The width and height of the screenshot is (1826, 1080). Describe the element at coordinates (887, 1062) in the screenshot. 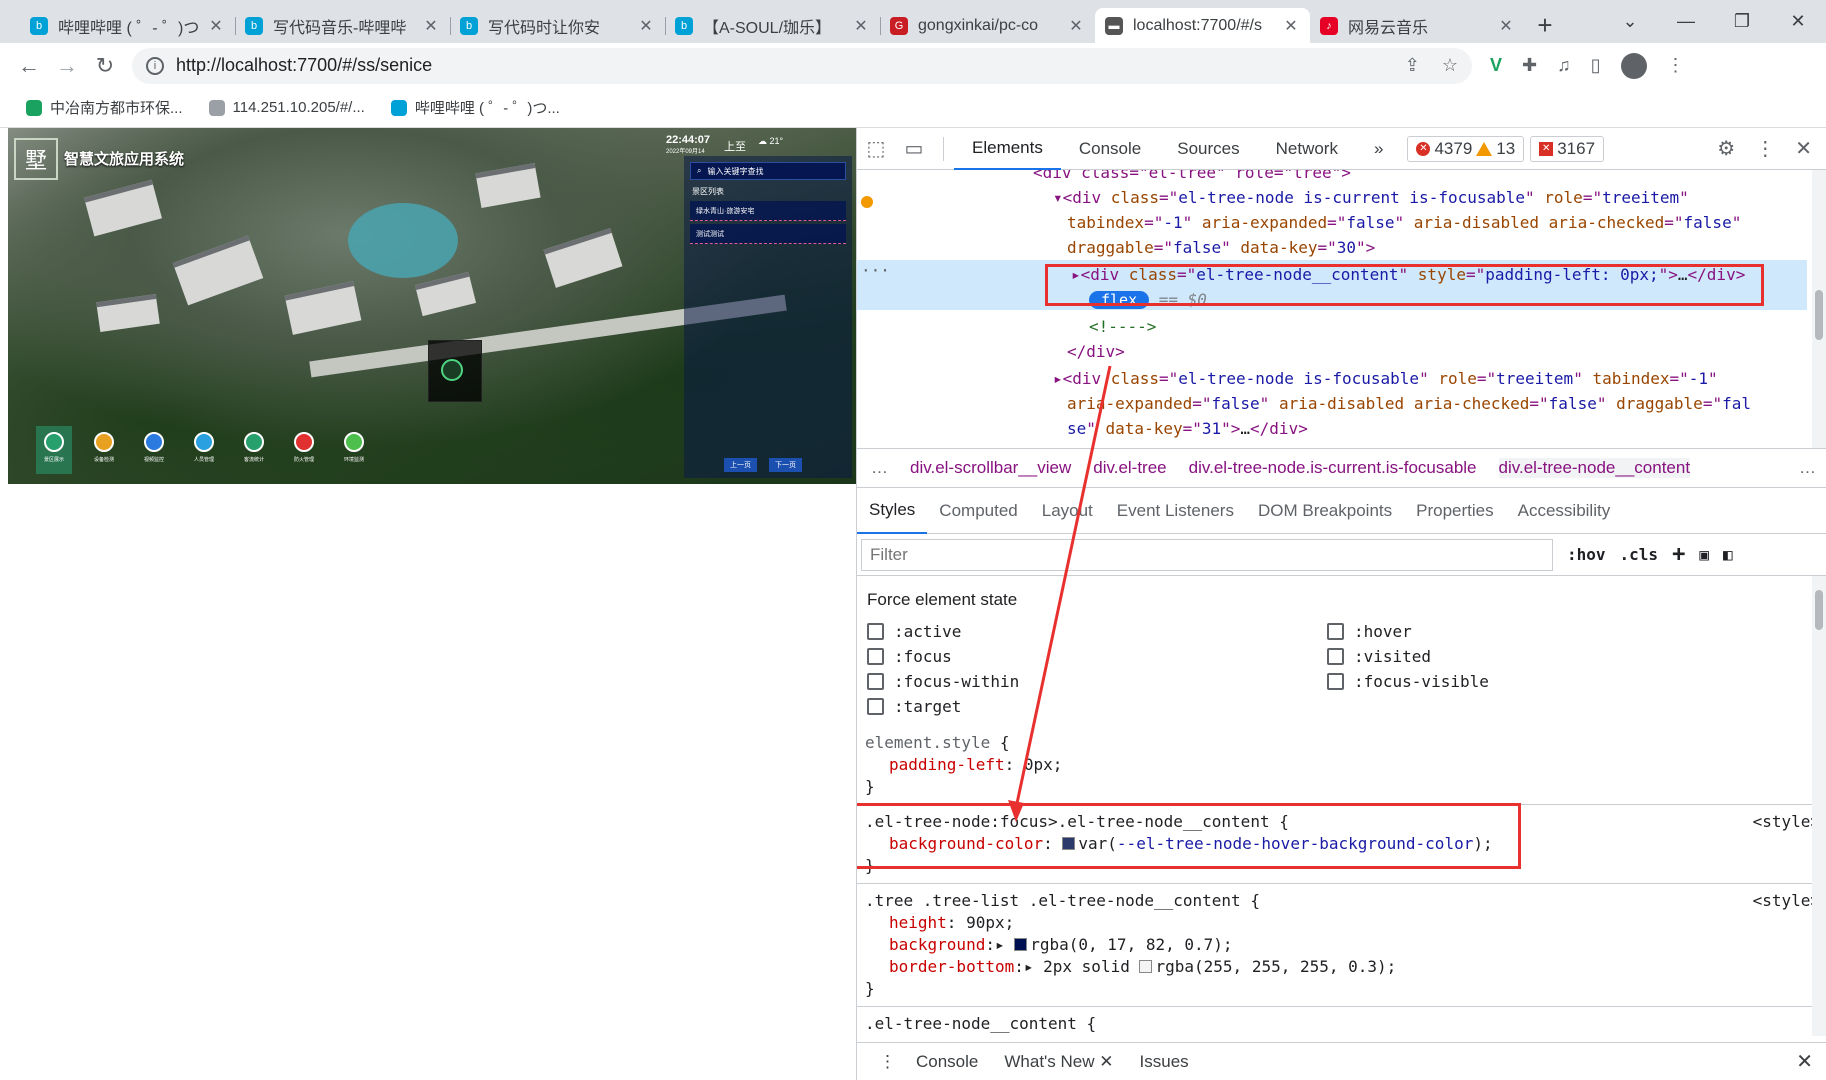

I see `drawer-menu-icon: ⋮` at that location.